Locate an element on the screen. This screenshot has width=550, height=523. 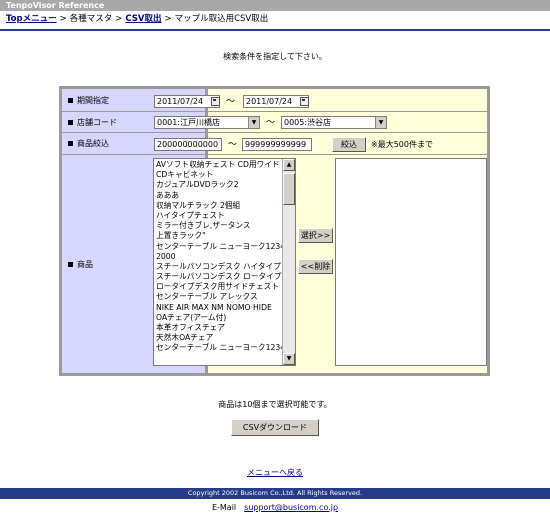
product-option: カジュアルDVDラック2 is located at coordinates (219, 185).